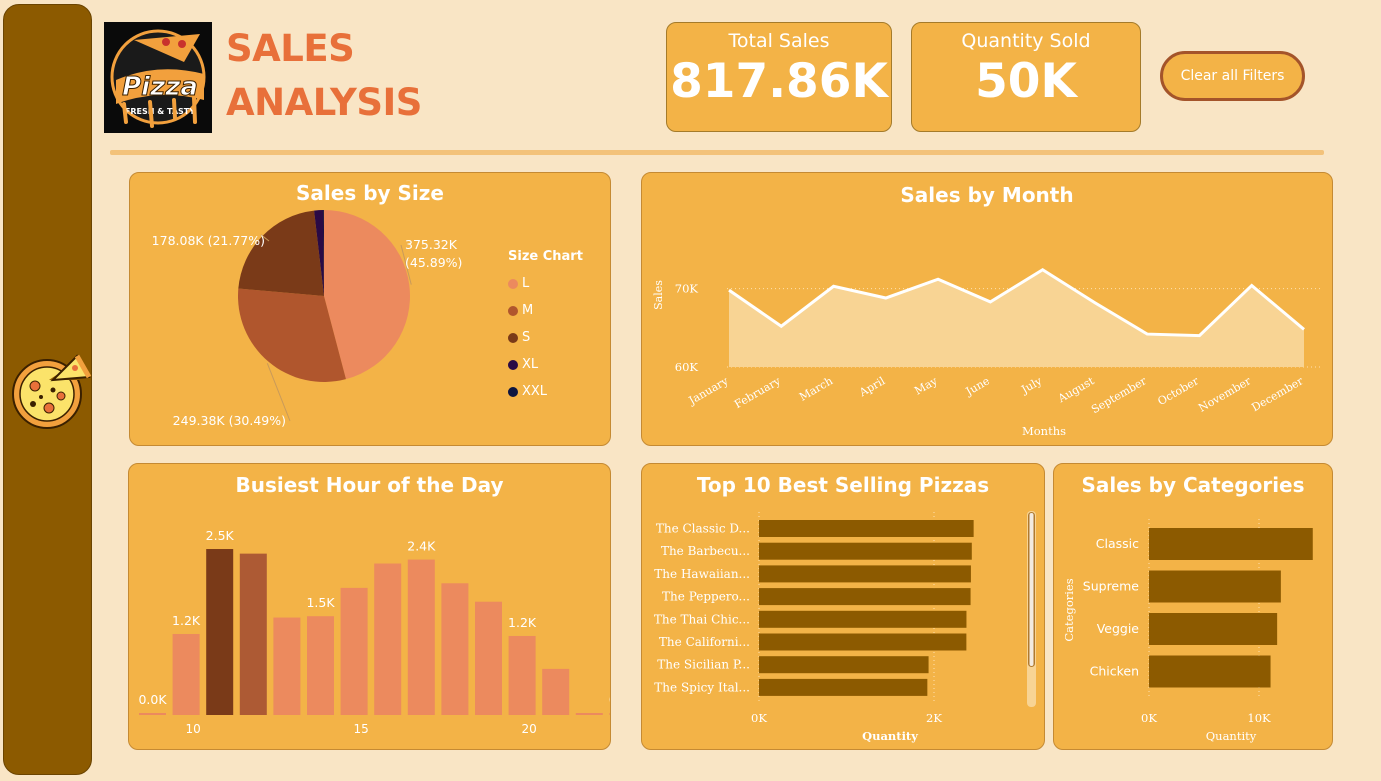  What do you see at coordinates (779, 77) in the screenshot?
I see `kpi-total-sales: Total Sales 817.86K` at bounding box center [779, 77].